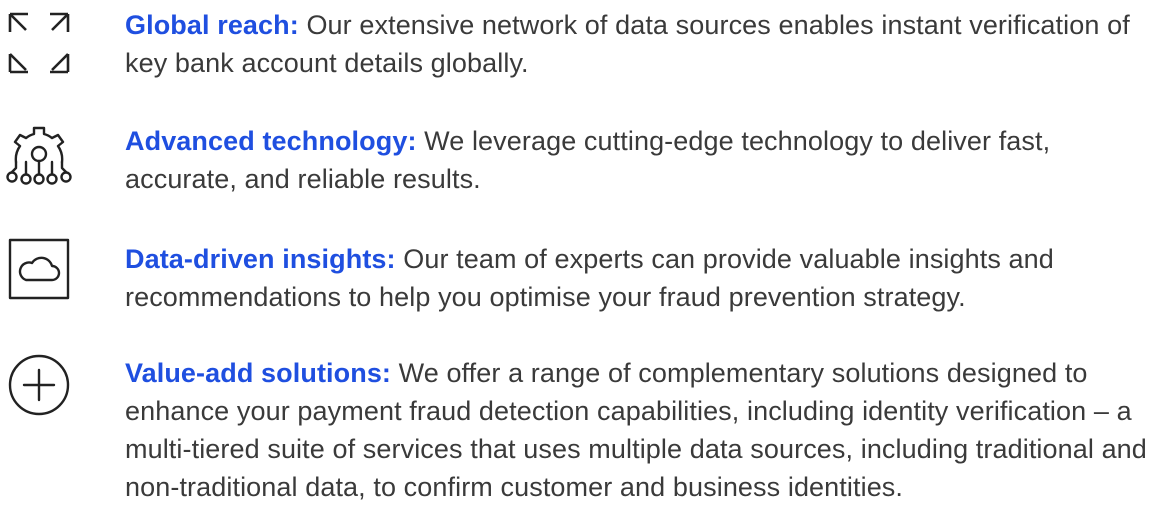 The image size is (1156, 531). I want to click on plus-circle-icon, so click(39, 385).